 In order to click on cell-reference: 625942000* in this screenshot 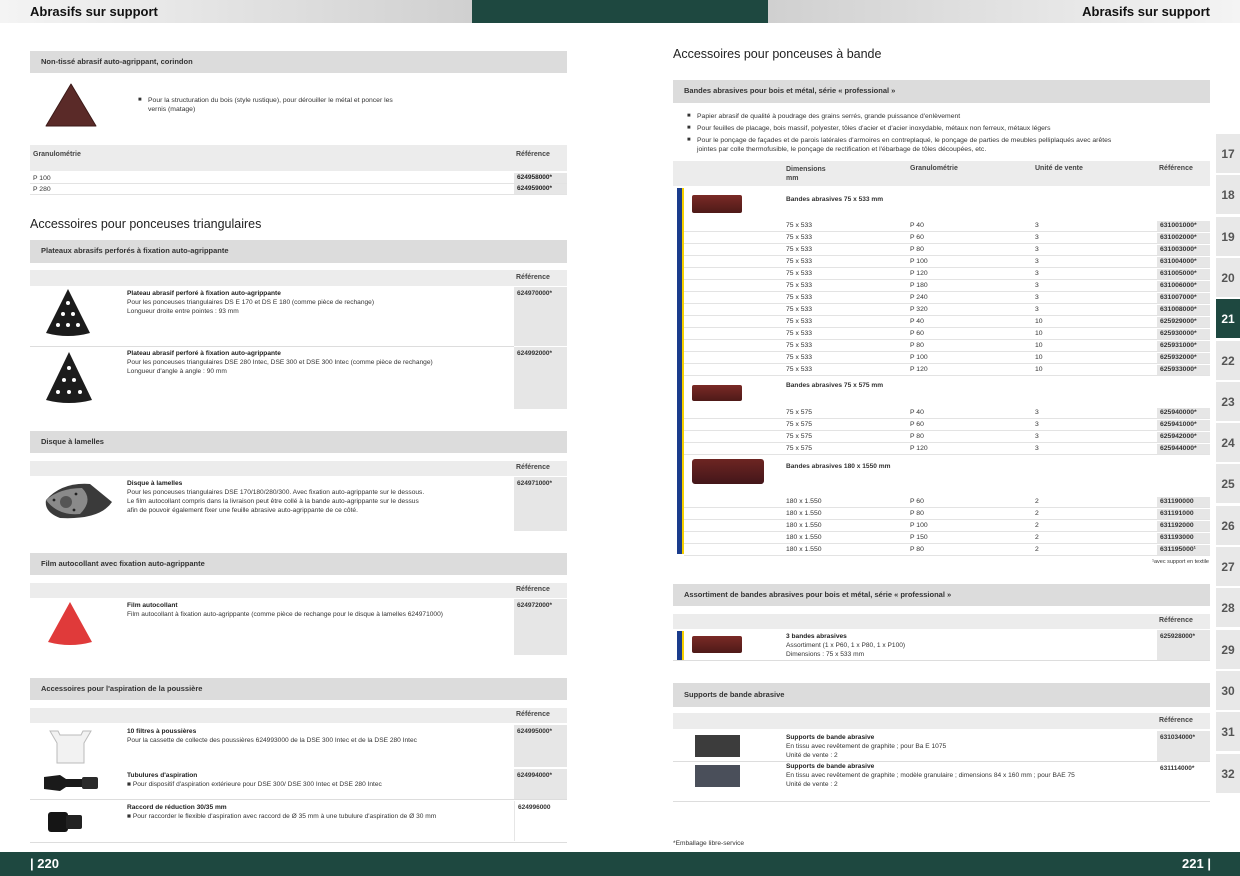, I will do `click(1183, 437)`.